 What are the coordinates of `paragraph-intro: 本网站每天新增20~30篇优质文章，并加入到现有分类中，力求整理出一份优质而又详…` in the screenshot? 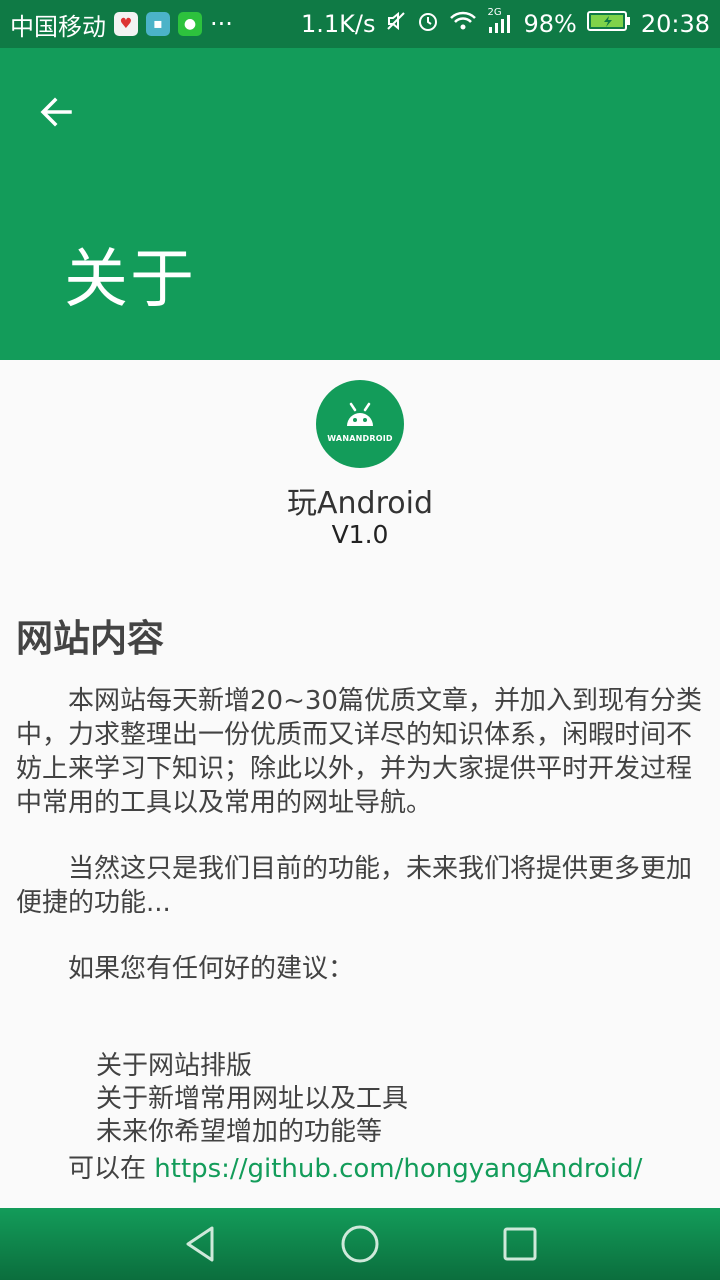 It's located at (359, 752).